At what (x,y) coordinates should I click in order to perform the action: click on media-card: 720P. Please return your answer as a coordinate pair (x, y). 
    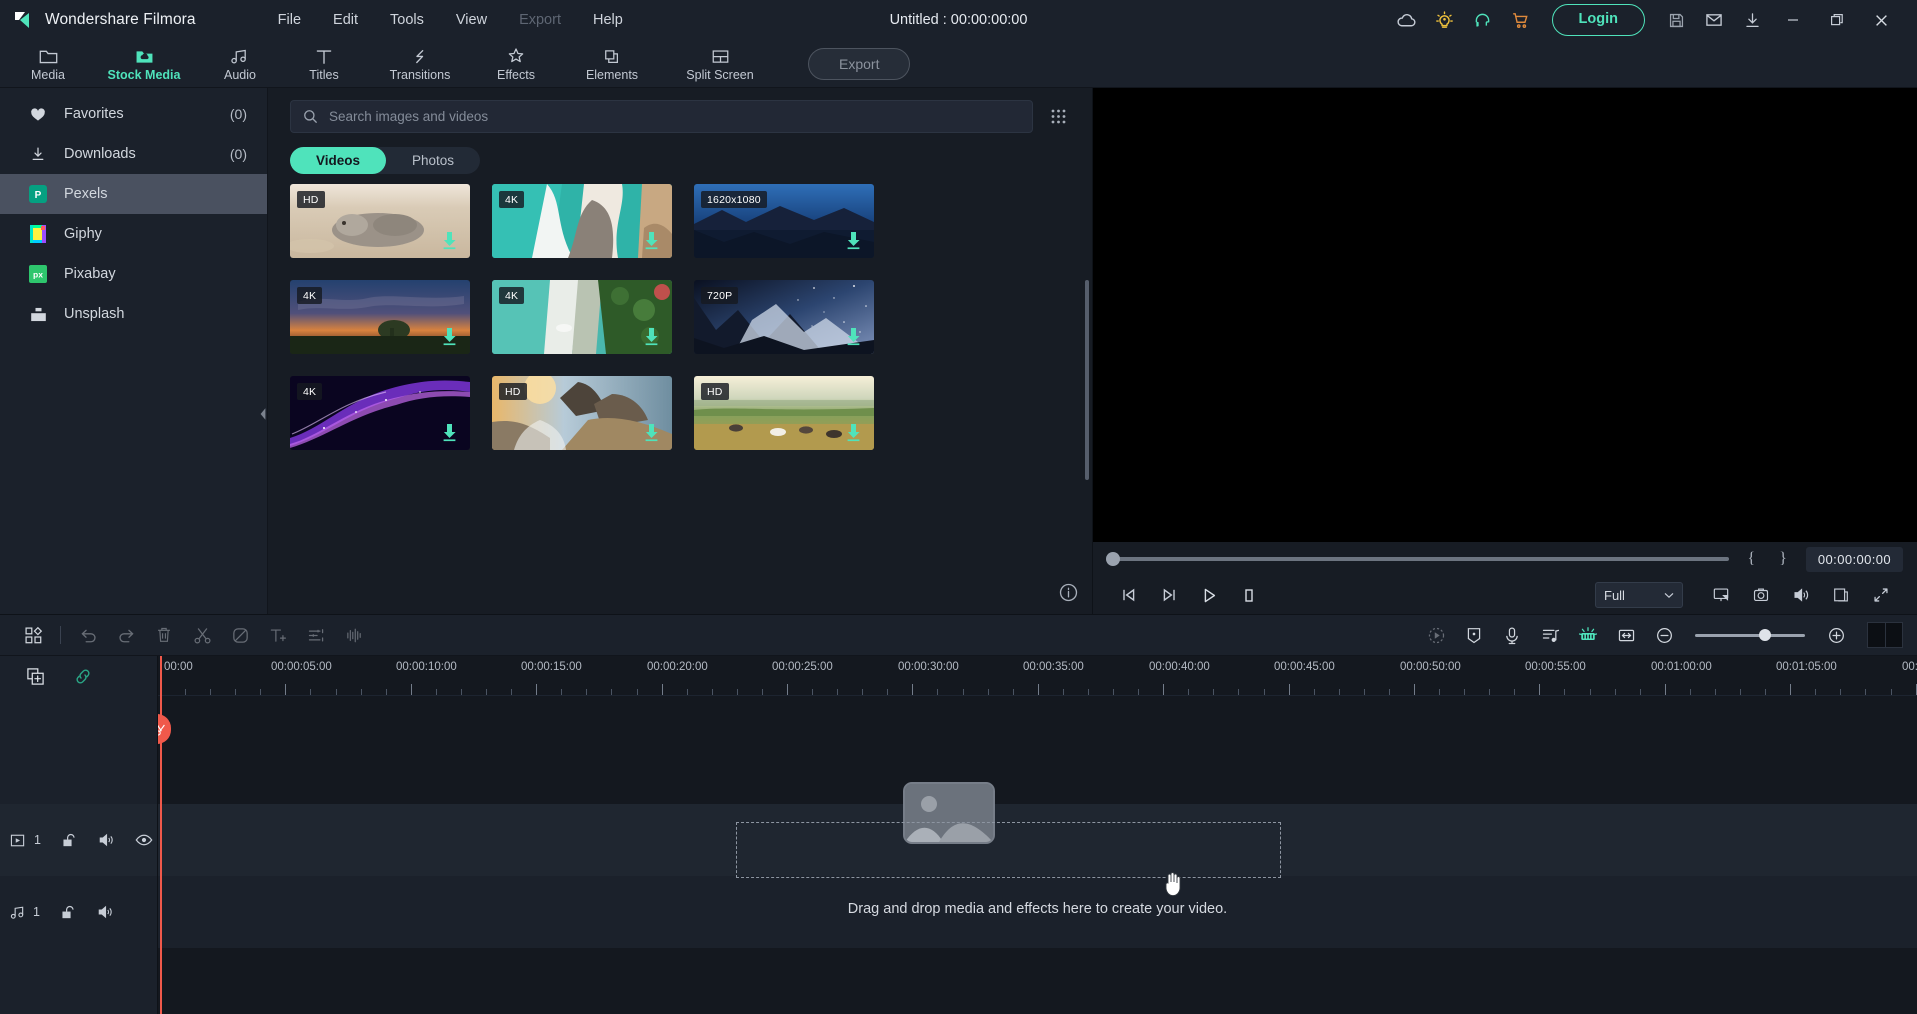
    Looking at the image, I should click on (784, 317).